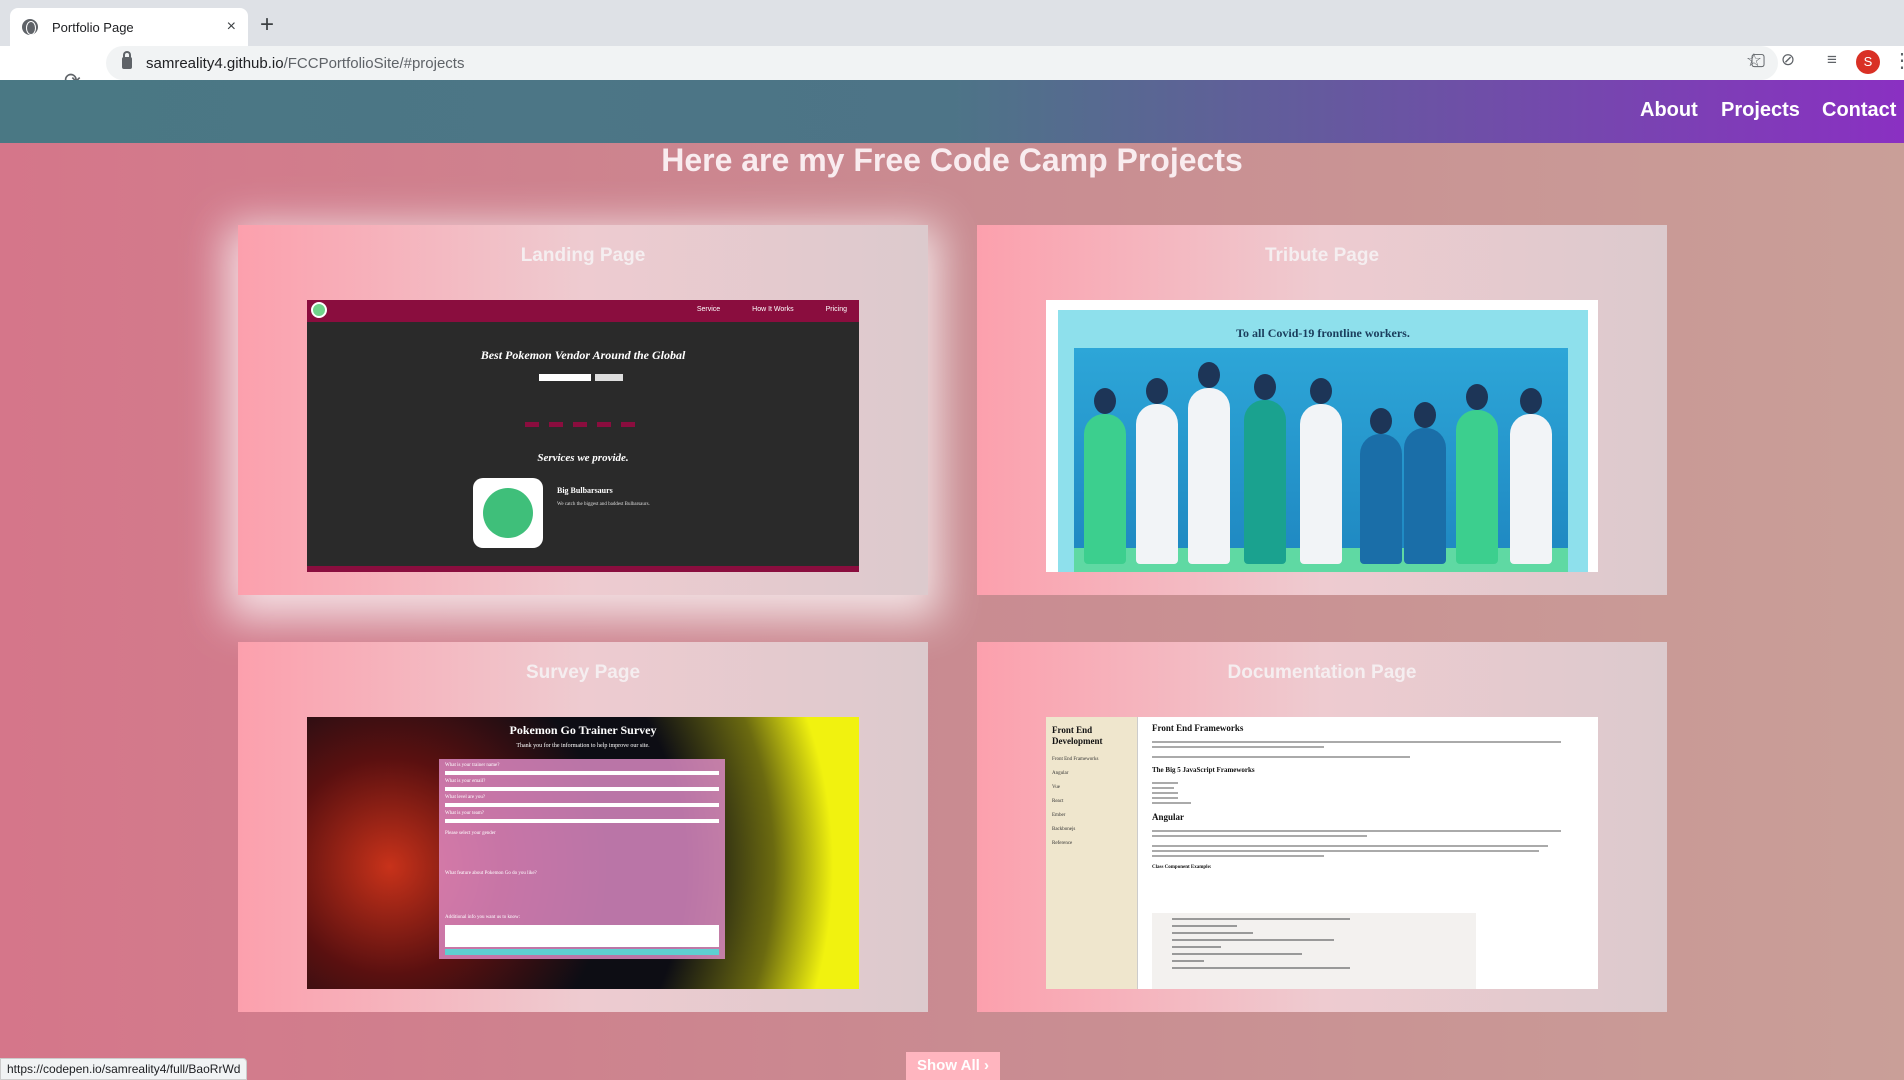  What do you see at coordinates (231, 27) in the screenshot?
I see `tab-close-icon: ×` at bounding box center [231, 27].